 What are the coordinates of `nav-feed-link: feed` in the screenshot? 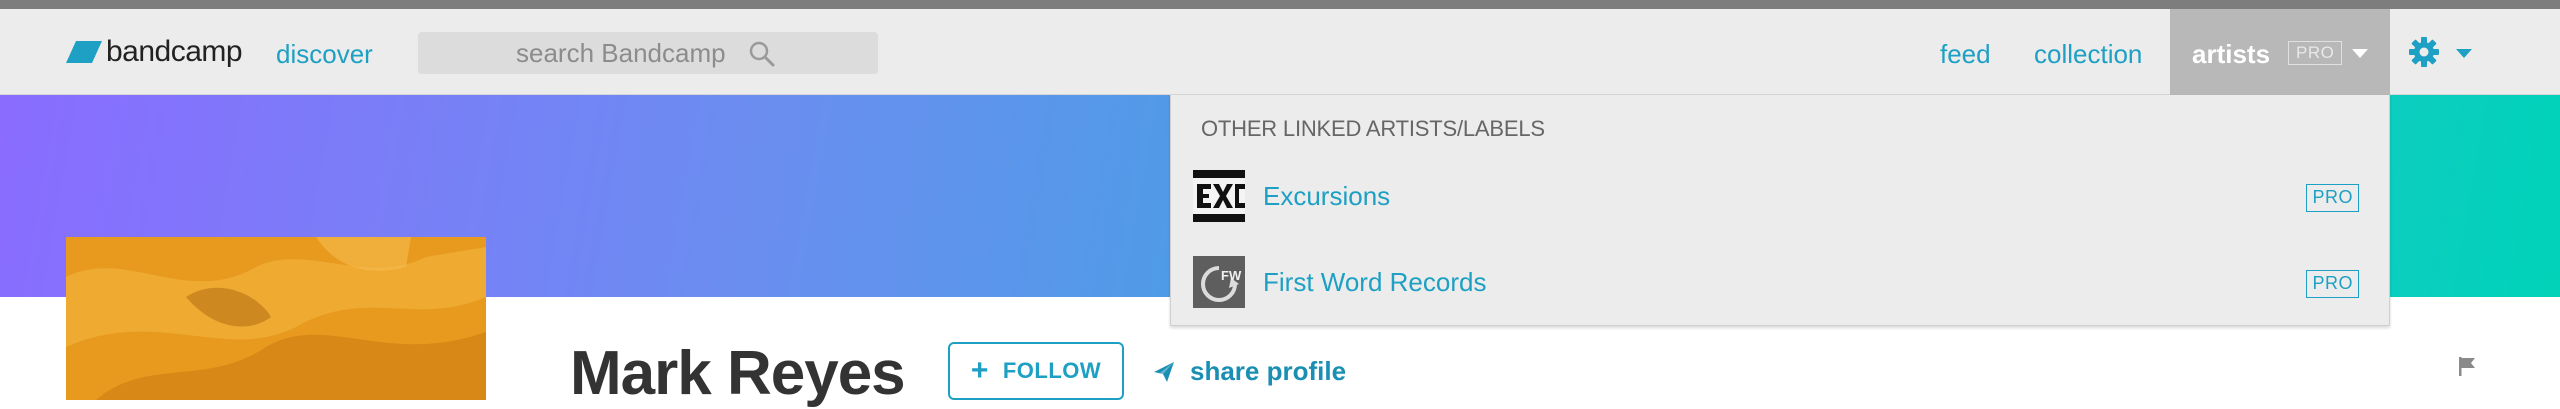 It's located at (1965, 54).